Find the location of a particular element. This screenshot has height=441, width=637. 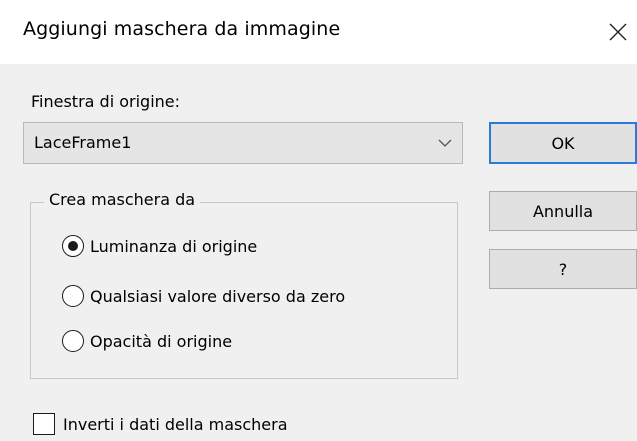

chevron-down-icon is located at coordinates (445, 143).